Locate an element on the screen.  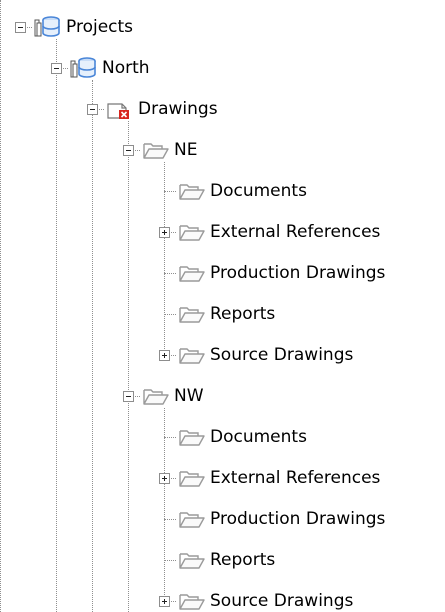
drawings-category-icon is located at coordinates (120, 109).